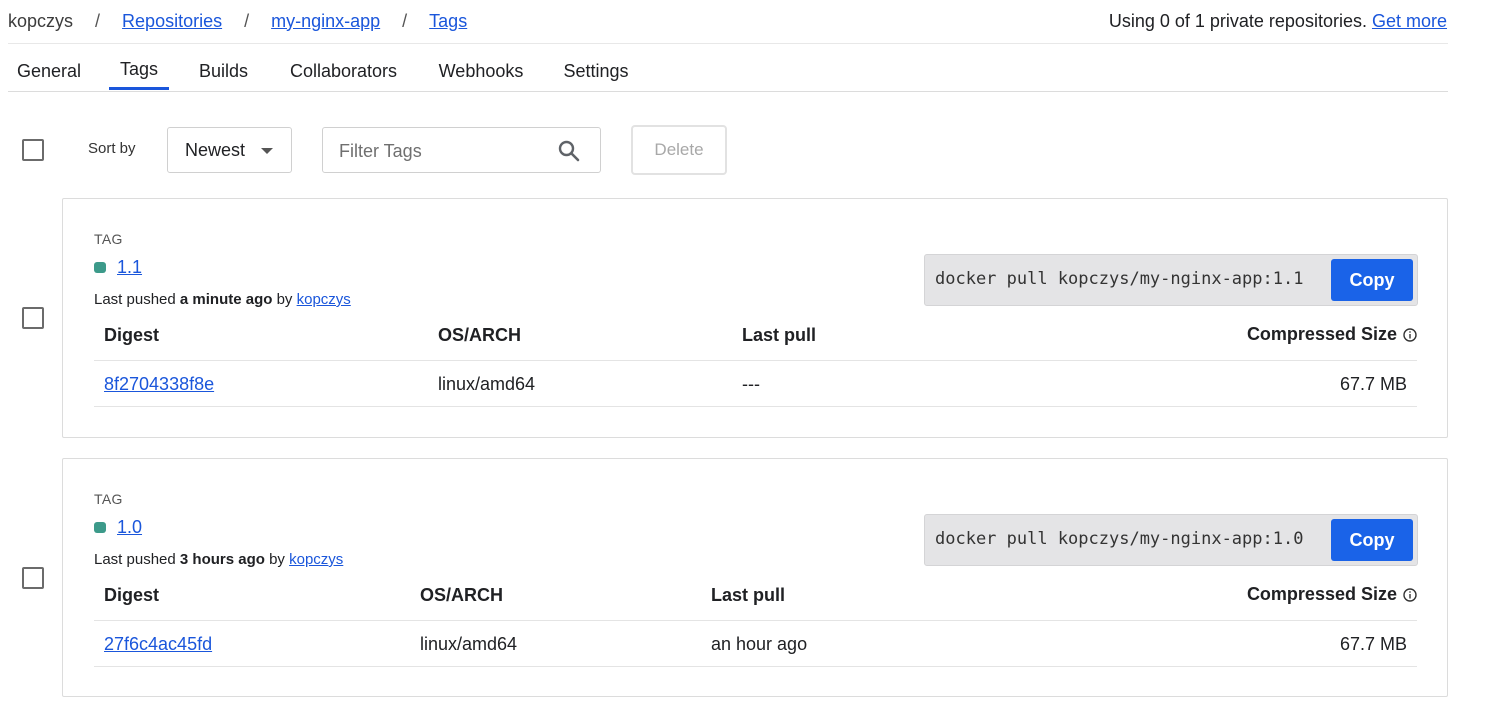 The width and height of the screenshot is (1491, 726). I want to click on filter-tags-field, so click(461, 150).